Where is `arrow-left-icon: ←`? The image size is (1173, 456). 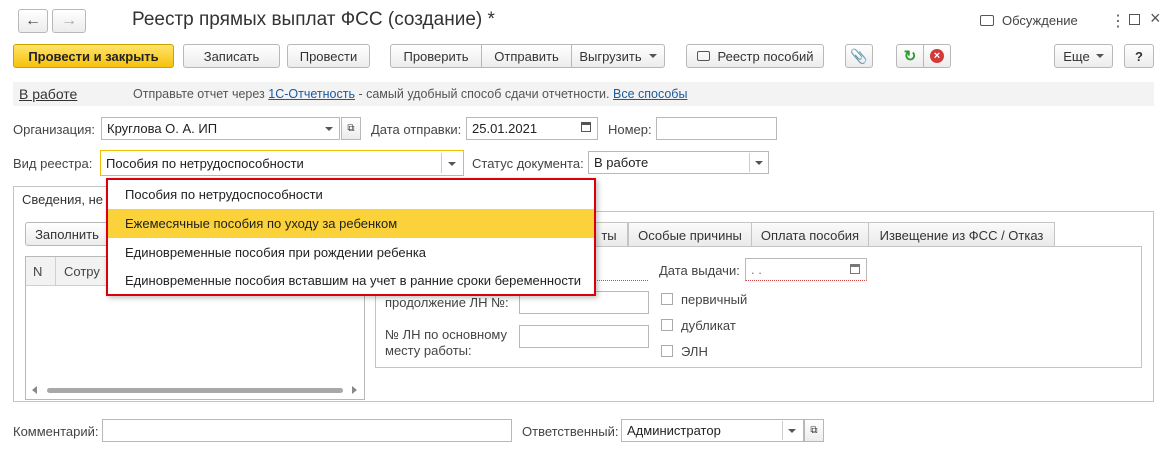
arrow-left-icon: ← is located at coordinates (33, 20).